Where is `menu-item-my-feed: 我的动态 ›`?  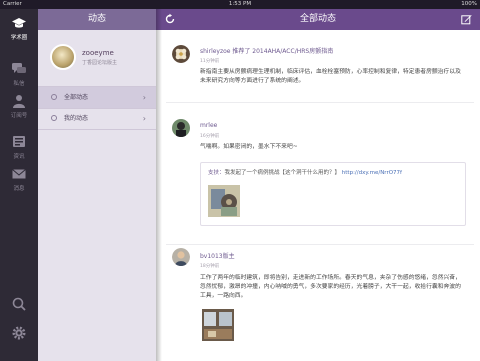
menu-item-my-feed: 我的动态 › is located at coordinates (97, 118).